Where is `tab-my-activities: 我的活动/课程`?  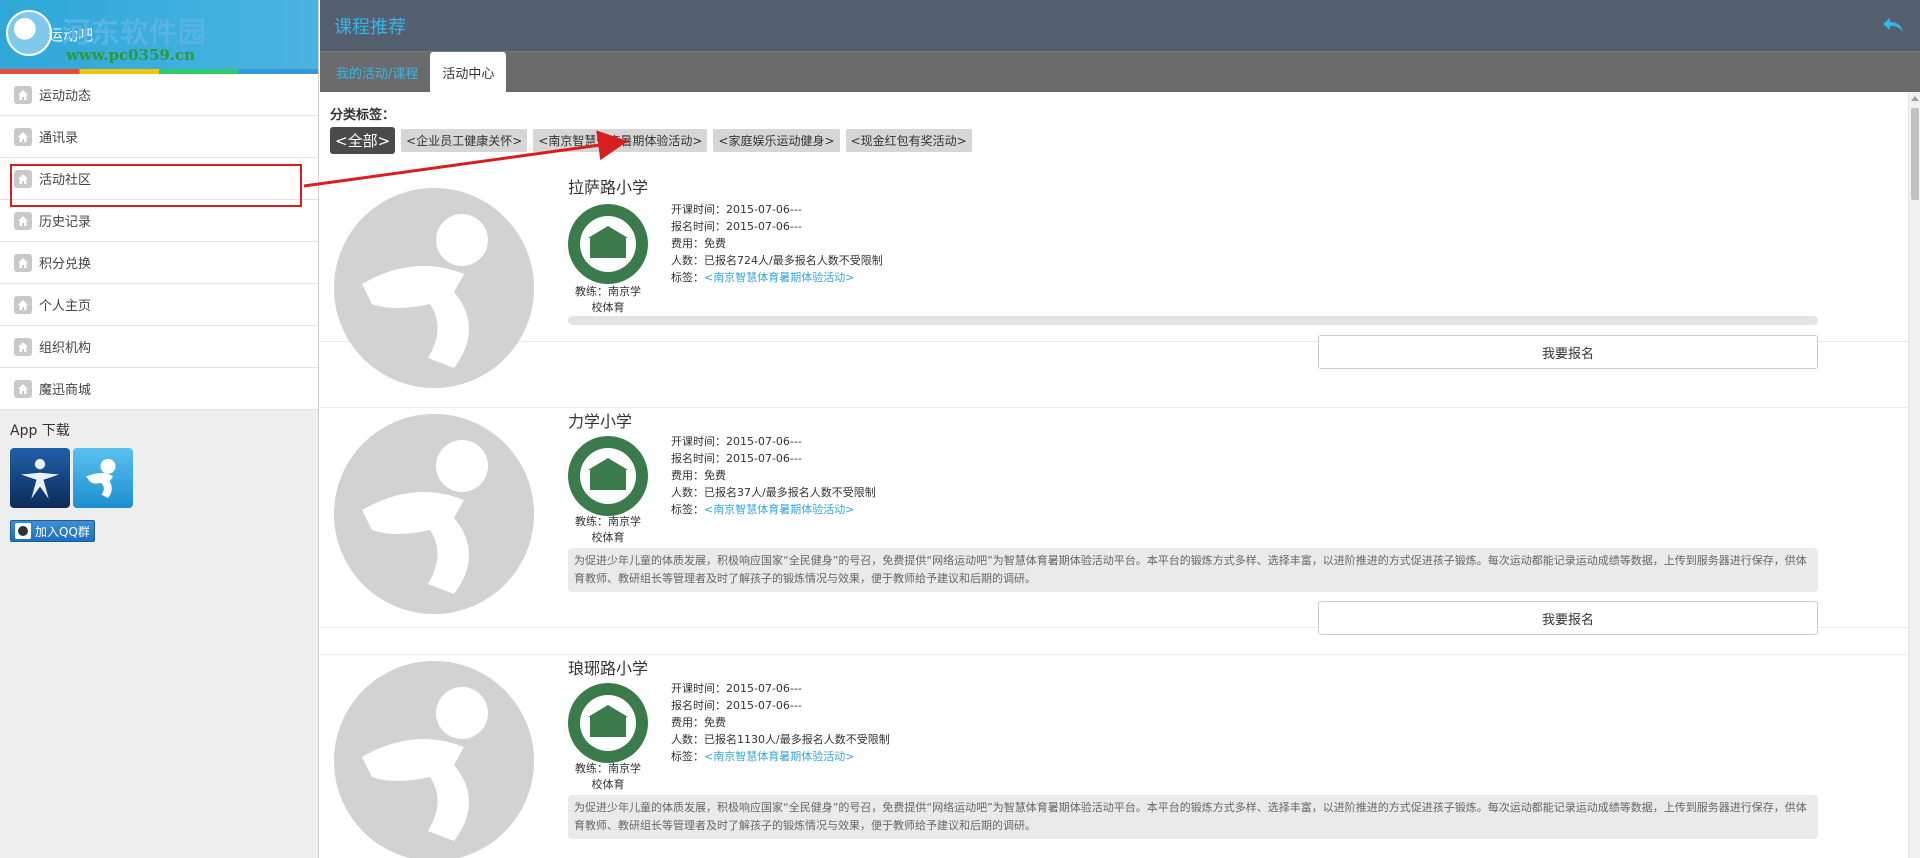
tab-my-activities: 我的活动/课程 is located at coordinates (377, 72).